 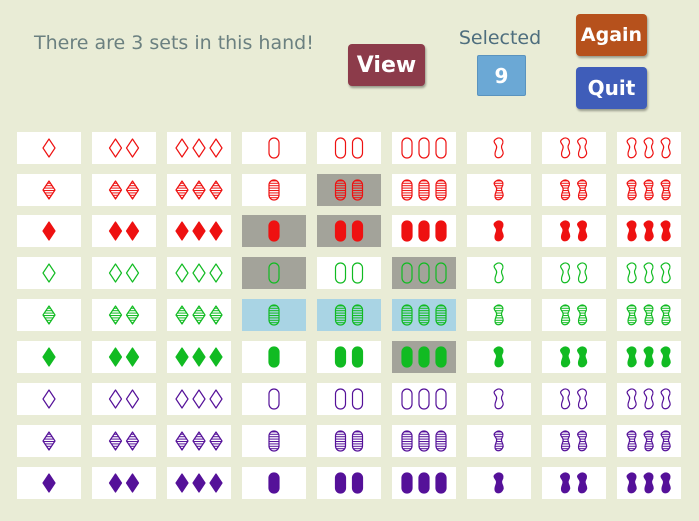 What do you see at coordinates (349, 399) in the screenshot?
I see `card-2-purple-empty-oval` at bounding box center [349, 399].